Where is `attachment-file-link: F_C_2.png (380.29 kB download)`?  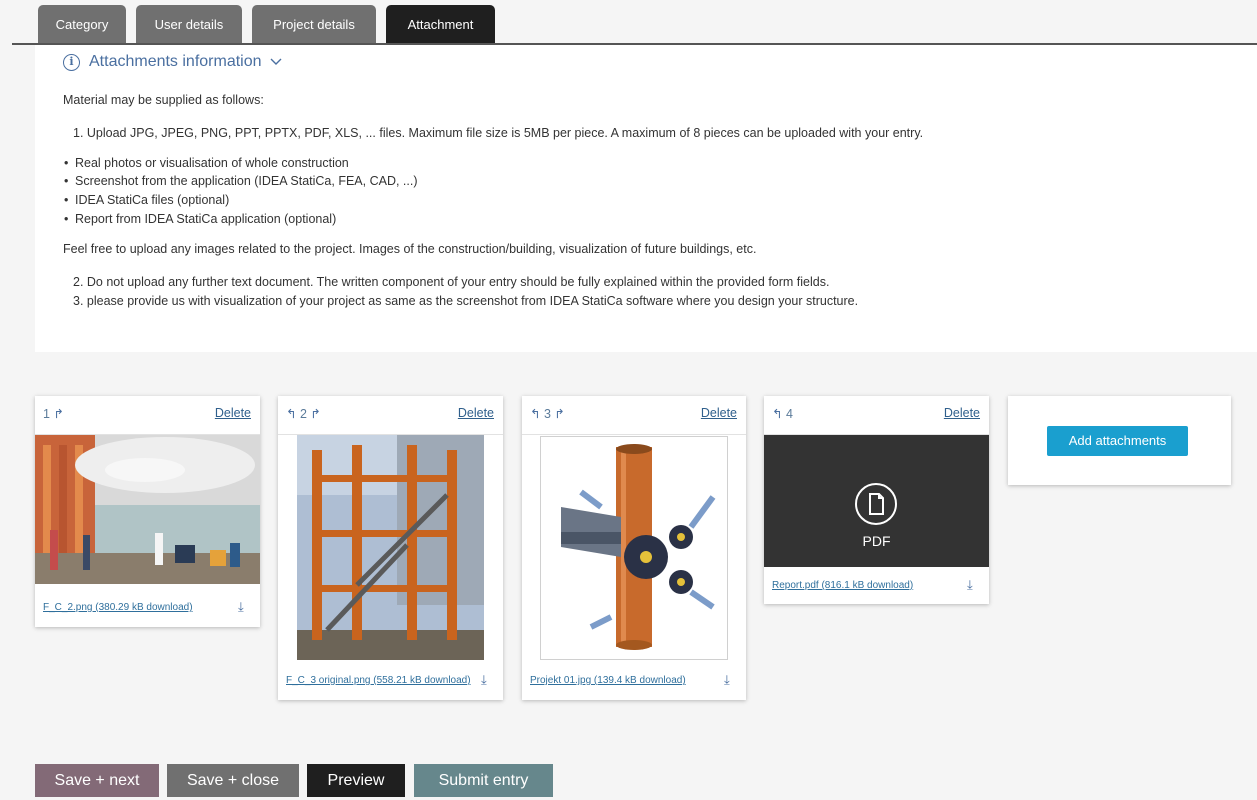
attachment-file-link: F_C_2.png (380.29 kB download) is located at coordinates (118, 607).